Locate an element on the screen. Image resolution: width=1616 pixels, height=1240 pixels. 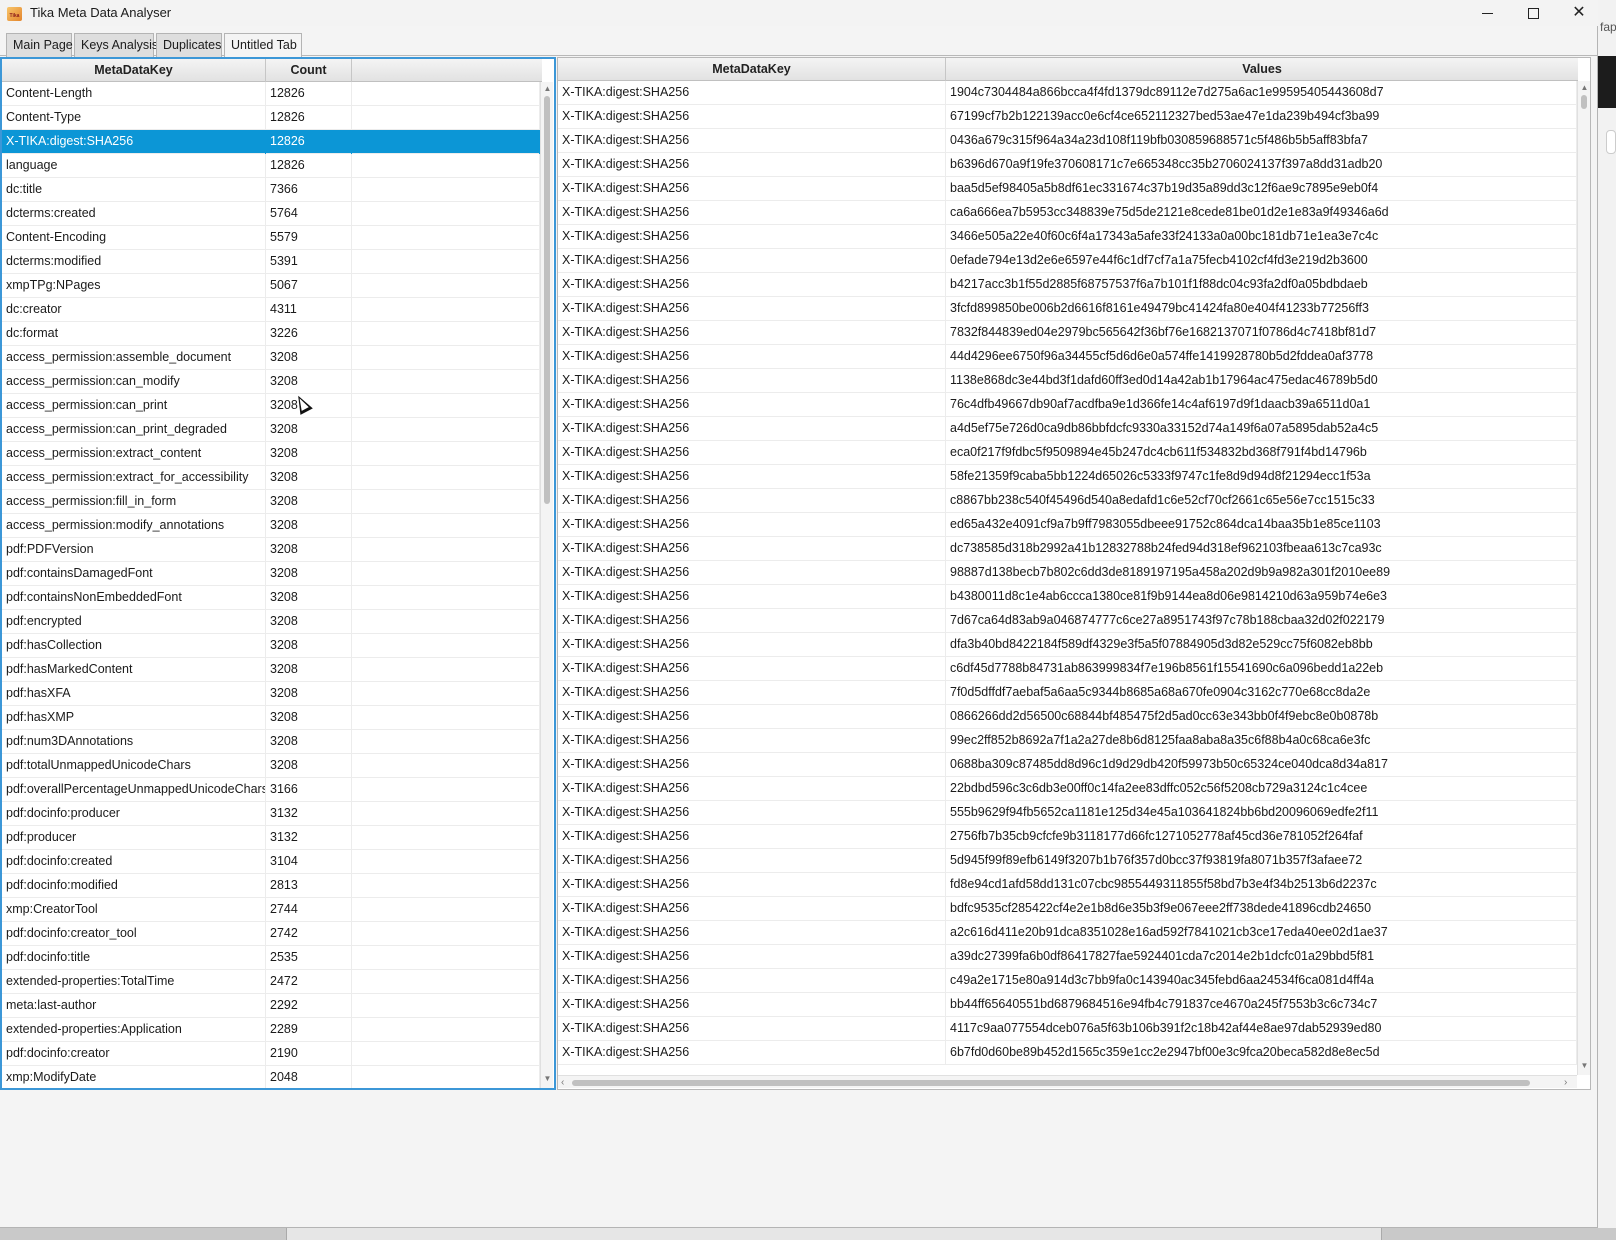
table-row: language 12826 is located at coordinates (271, 166).